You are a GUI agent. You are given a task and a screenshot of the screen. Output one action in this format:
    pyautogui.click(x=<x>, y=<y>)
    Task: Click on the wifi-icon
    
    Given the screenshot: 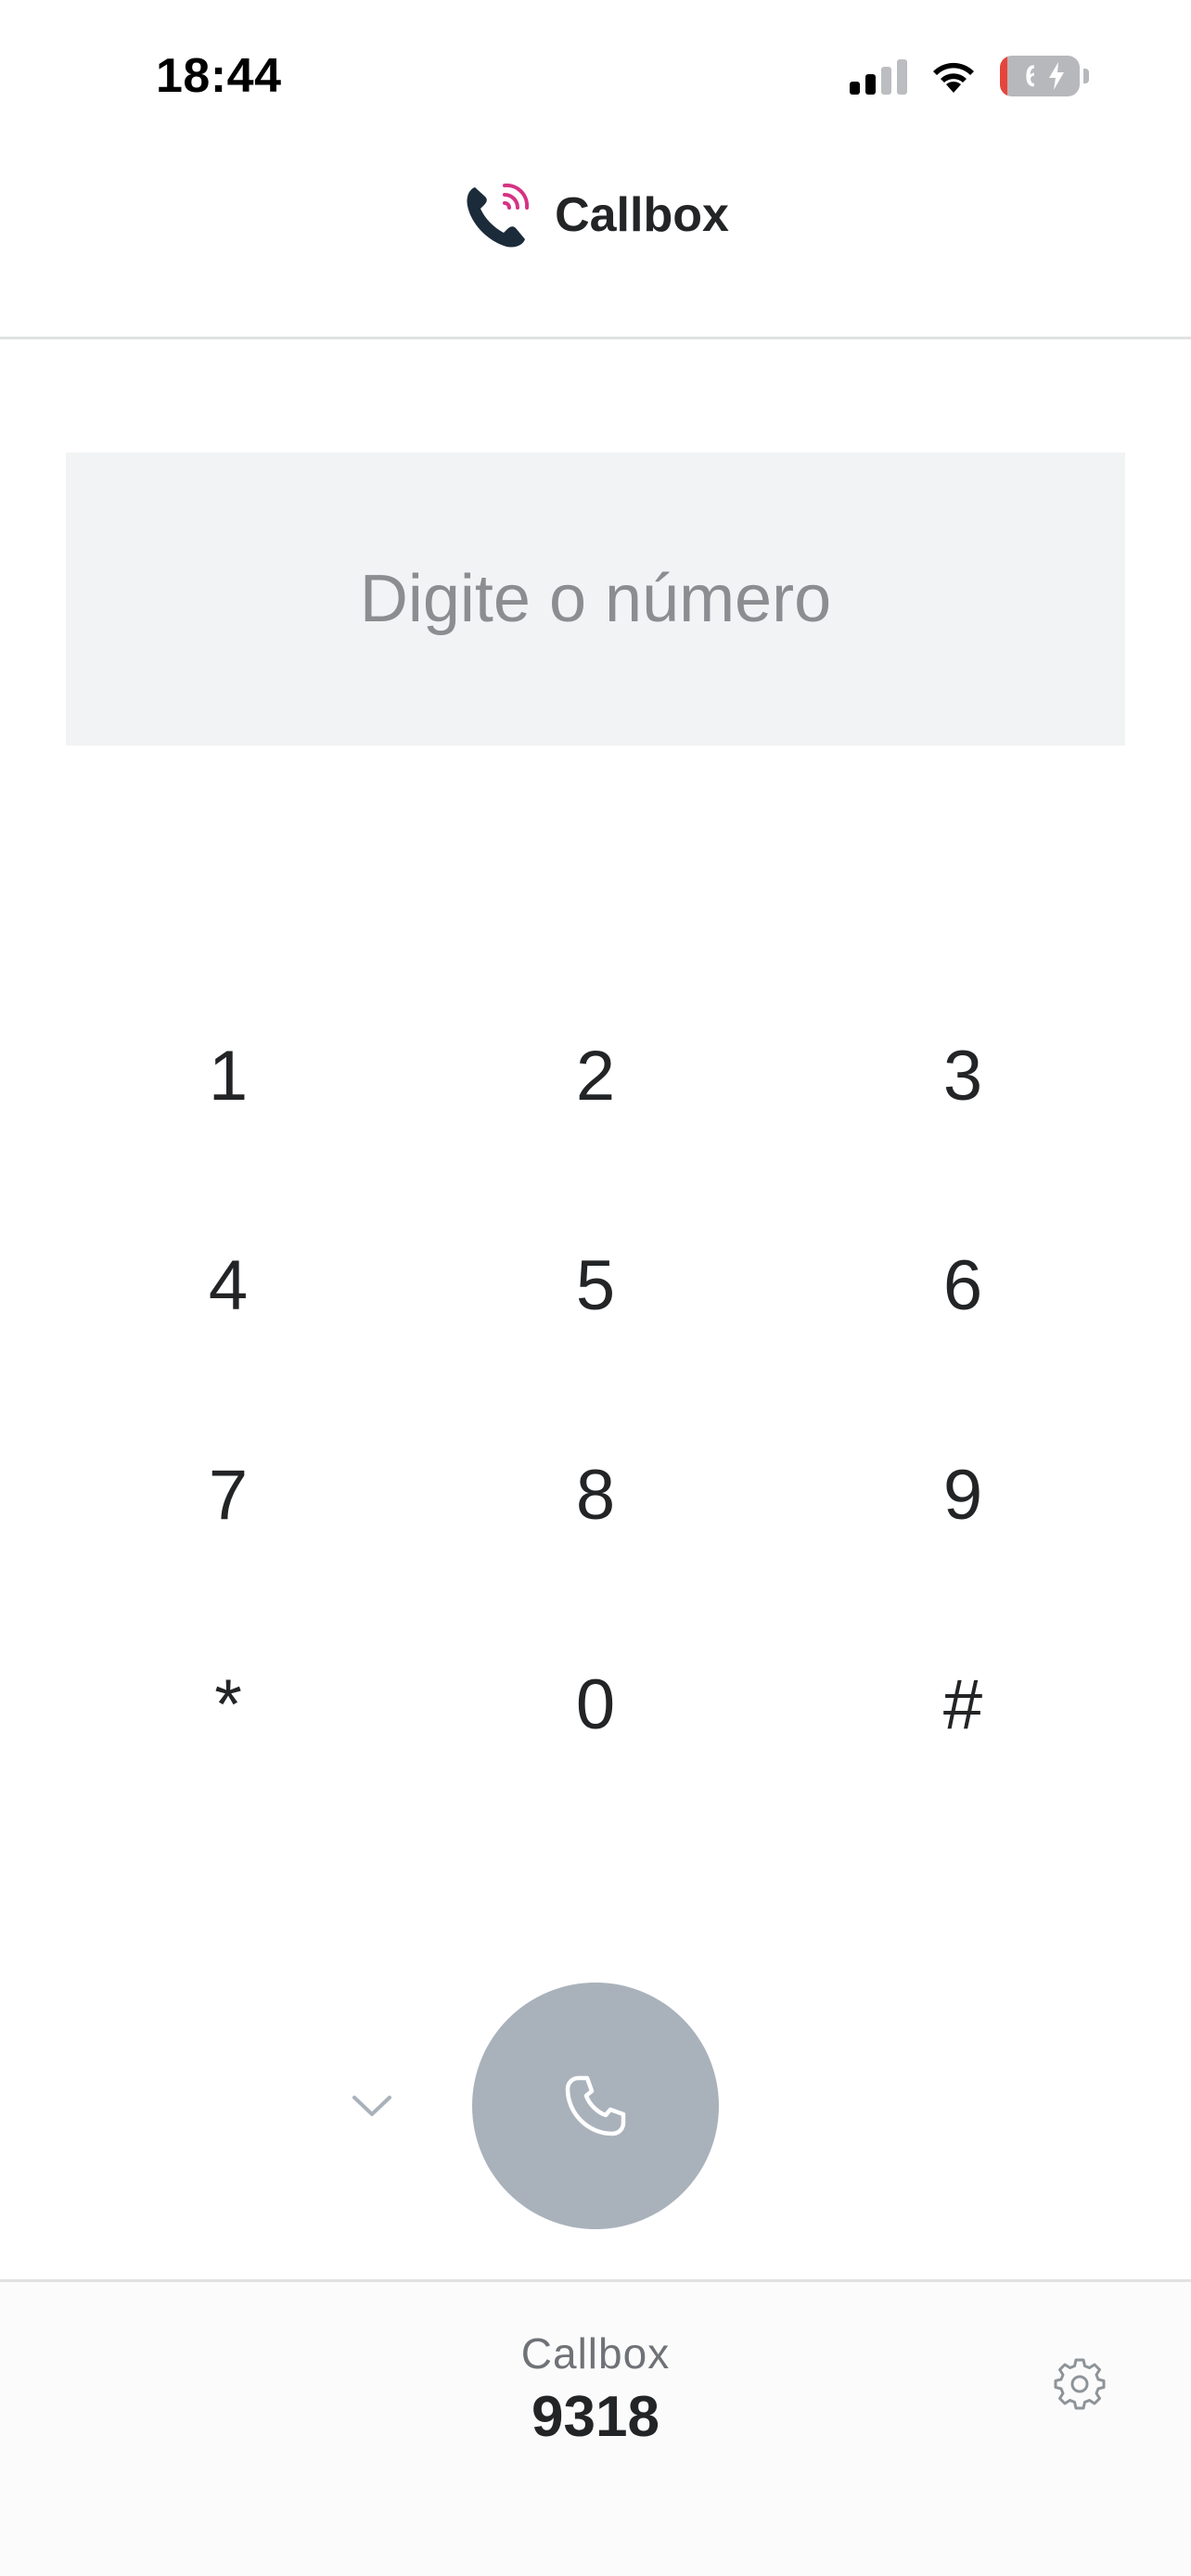 What is the action you would take?
    pyautogui.click(x=953, y=77)
    